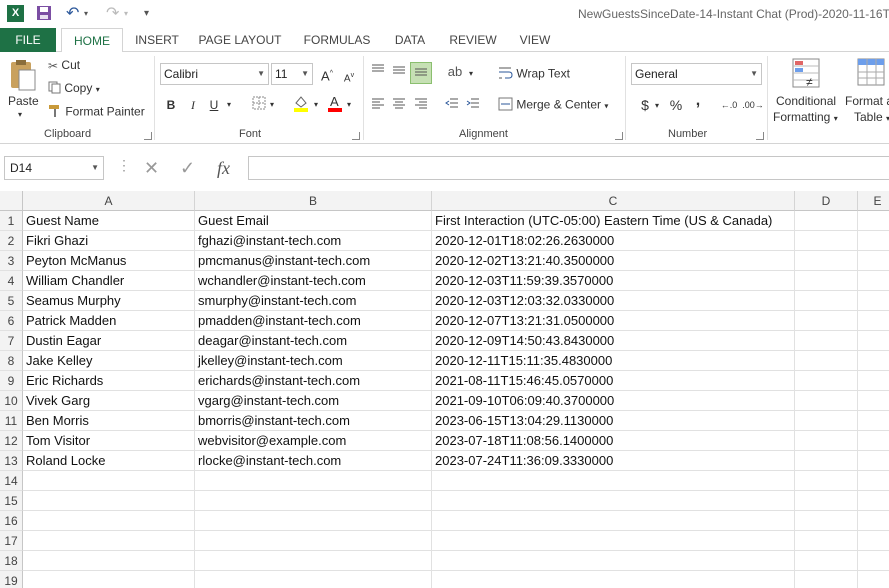 This screenshot has height=588, width=889. I want to click on font-size-select: 11 ▼, so click(292, 74).